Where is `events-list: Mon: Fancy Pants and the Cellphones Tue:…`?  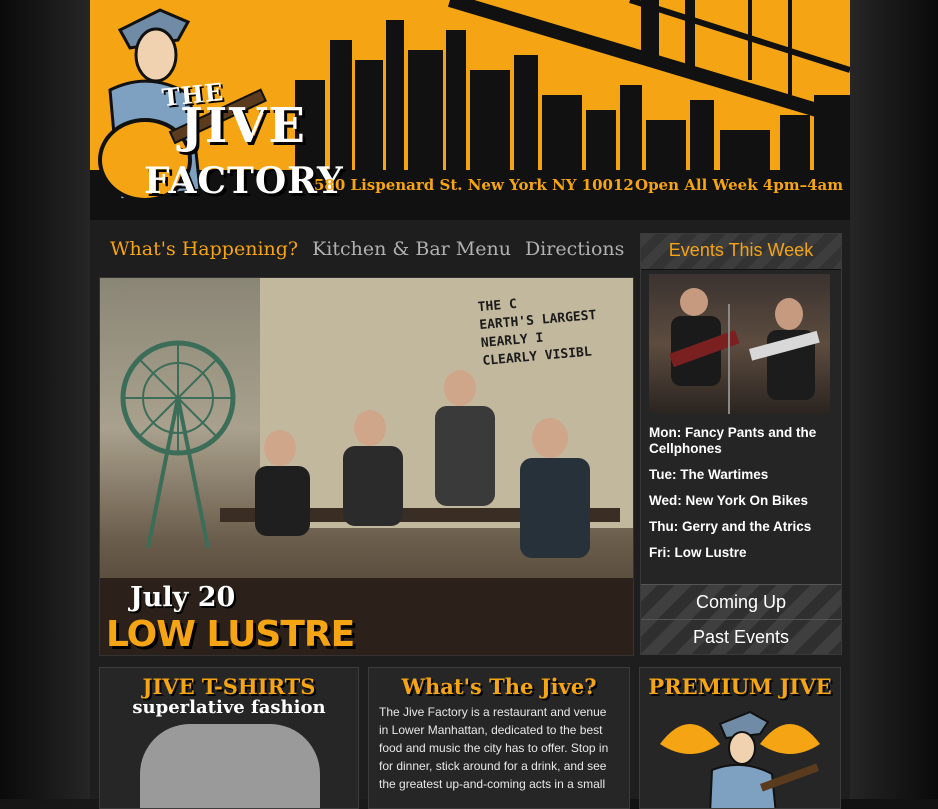 events-list: Mon: Fancy Pants and the Cellphones Tue:… is located at coordinates (741, 498).